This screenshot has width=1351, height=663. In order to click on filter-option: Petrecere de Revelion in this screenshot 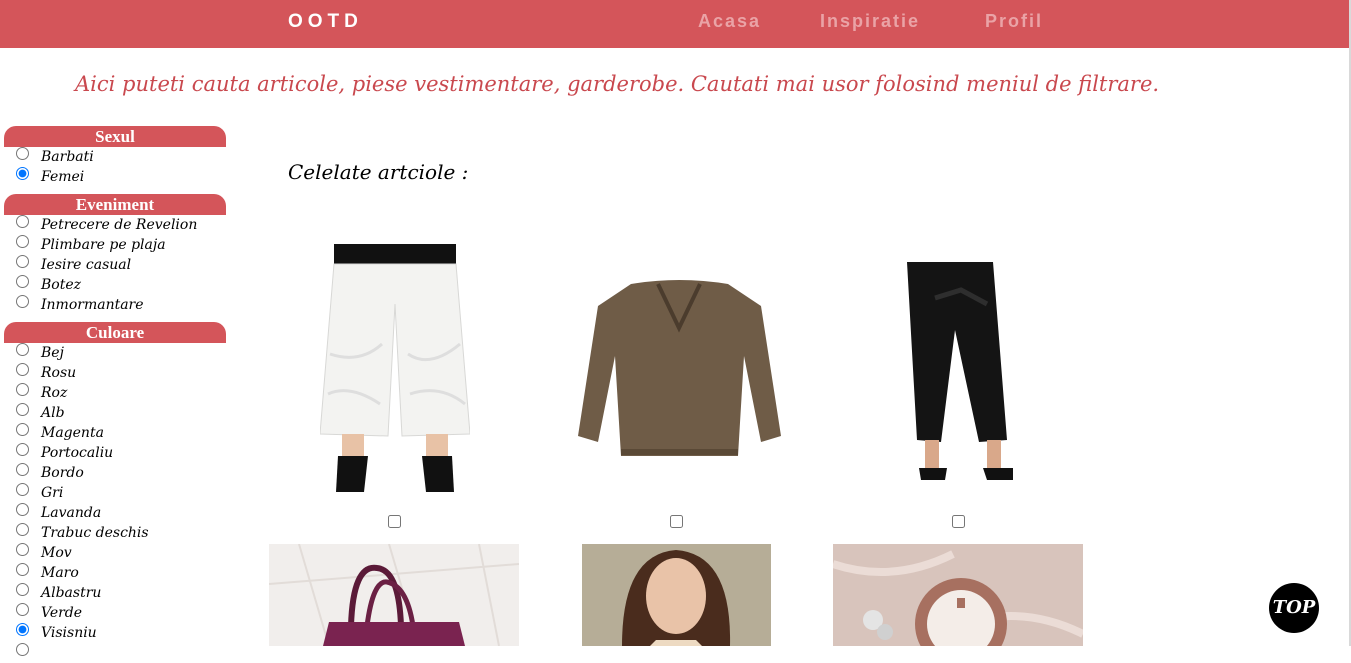, I will do `click(115, 225)`.